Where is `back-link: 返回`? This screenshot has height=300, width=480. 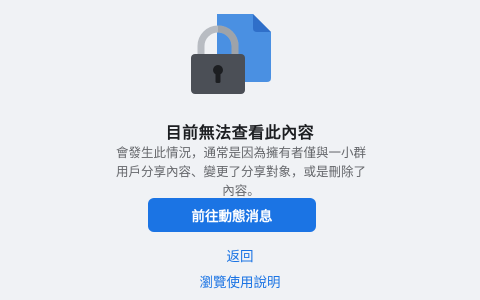 back-link: 返回 is located at coordinates (240, 255).